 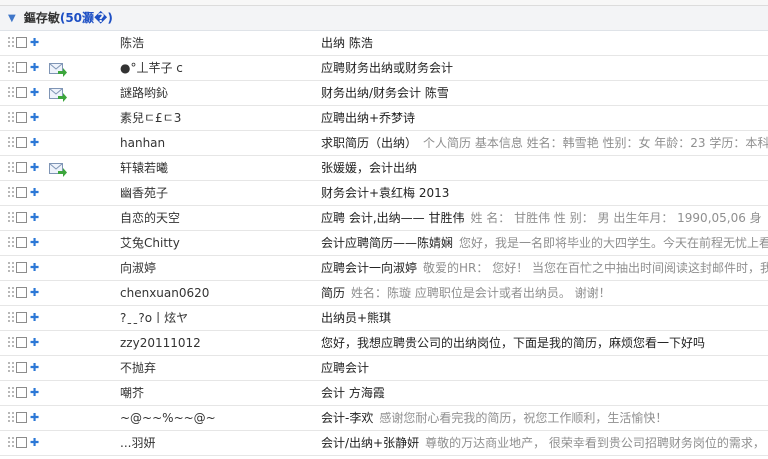 I want to click on mail-subject-cell: 简历 姓名：陈璇 应聘职位是会计或者出纳员。 谢谢！, so click(x=544, y=293).